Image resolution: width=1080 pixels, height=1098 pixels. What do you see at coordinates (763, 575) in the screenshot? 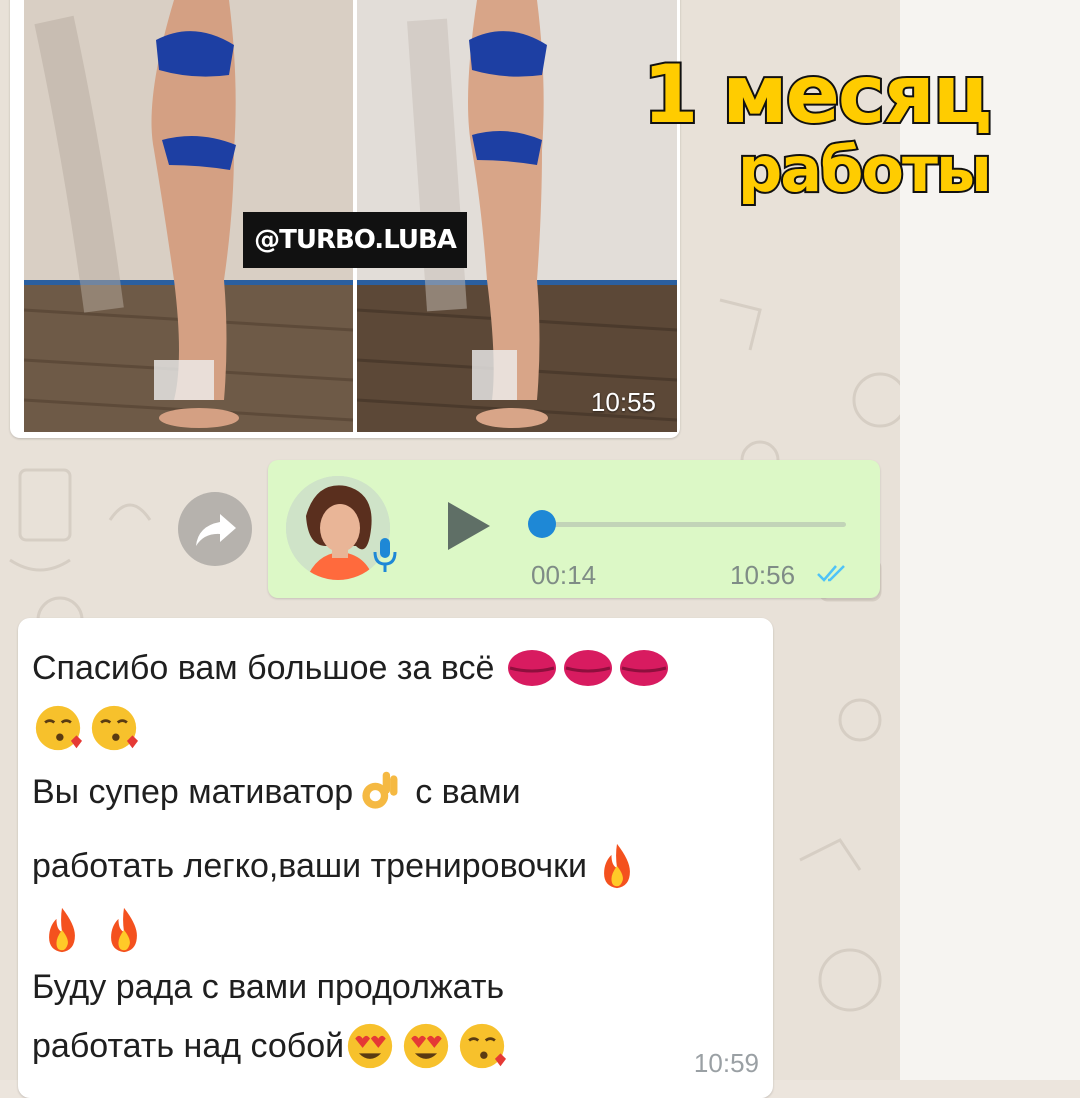
I see `voice-timestamp: 10:56` at bounding box center [763, 575].